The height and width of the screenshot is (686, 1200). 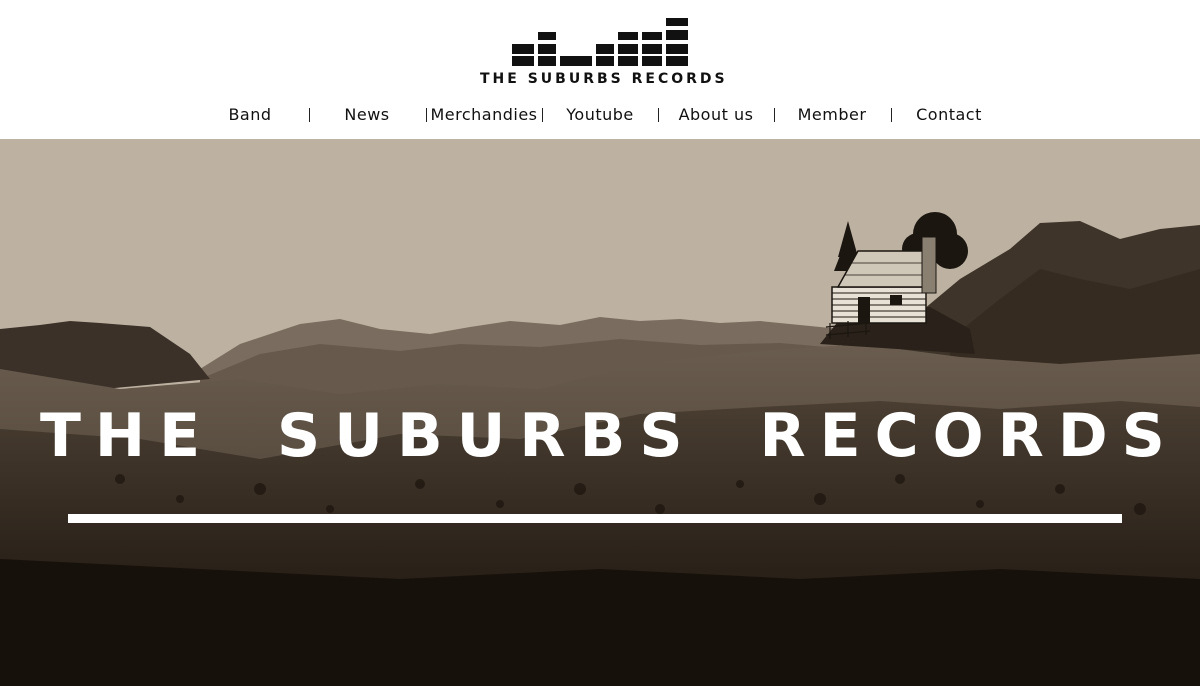 I want to click on site-logo: THE SUBURBS RECORDS, so click(x=604, y=51).